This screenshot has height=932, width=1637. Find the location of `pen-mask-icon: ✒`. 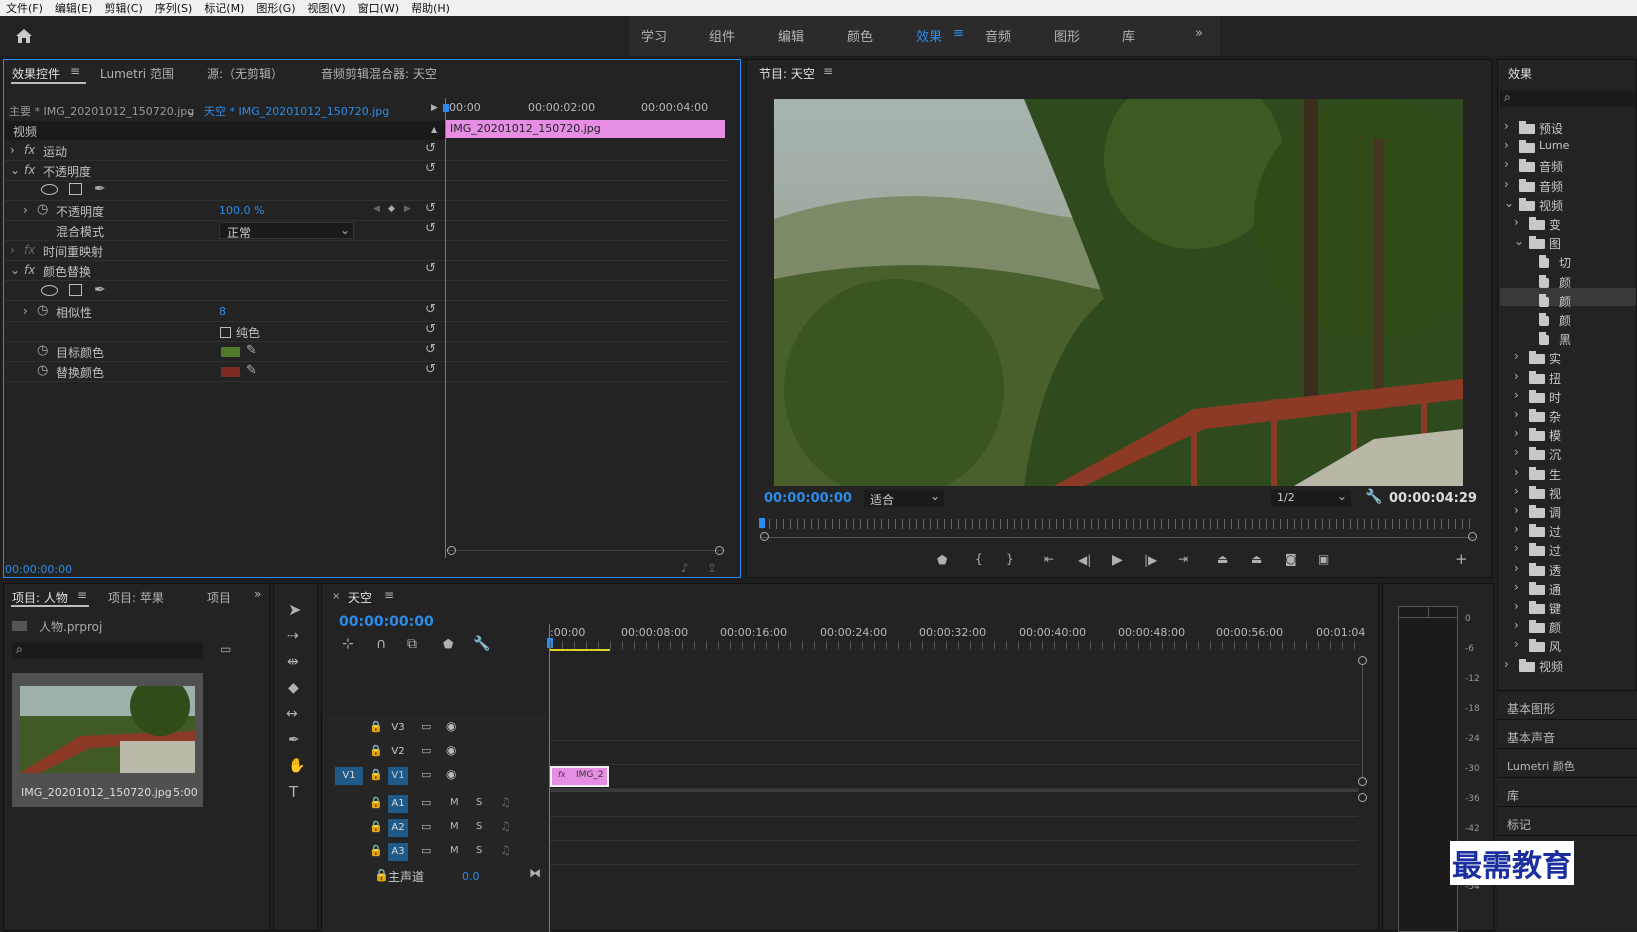

pen-mask-icon: ✒ is located at coordinates (100, 290).